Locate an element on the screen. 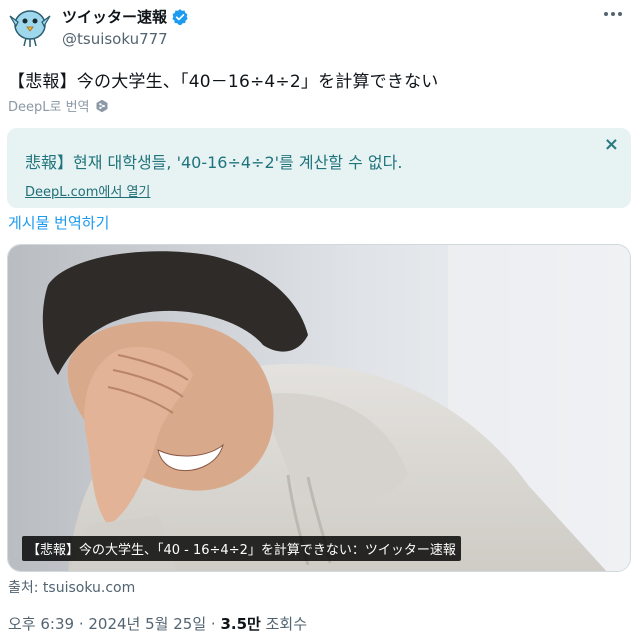  verified-badge-icon is located at coordinates (180, 16).